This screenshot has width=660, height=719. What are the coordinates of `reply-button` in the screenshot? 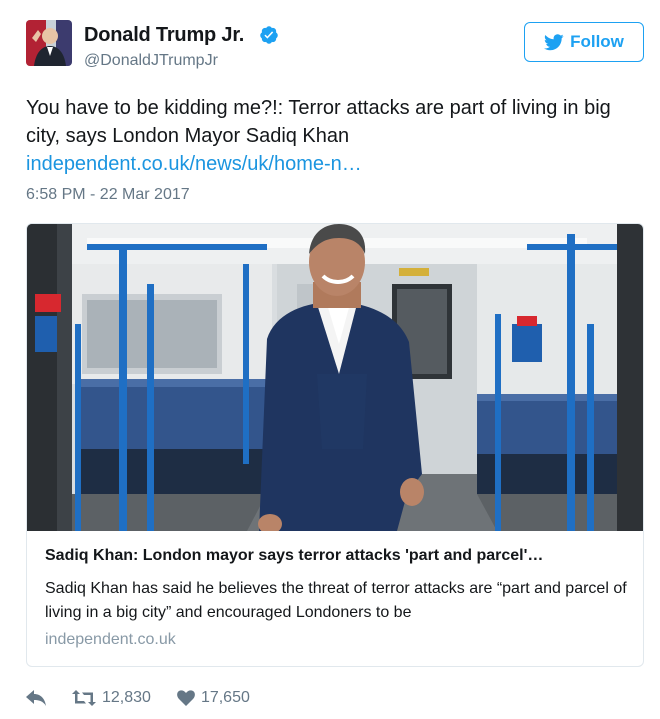 It's located at (36, 698).